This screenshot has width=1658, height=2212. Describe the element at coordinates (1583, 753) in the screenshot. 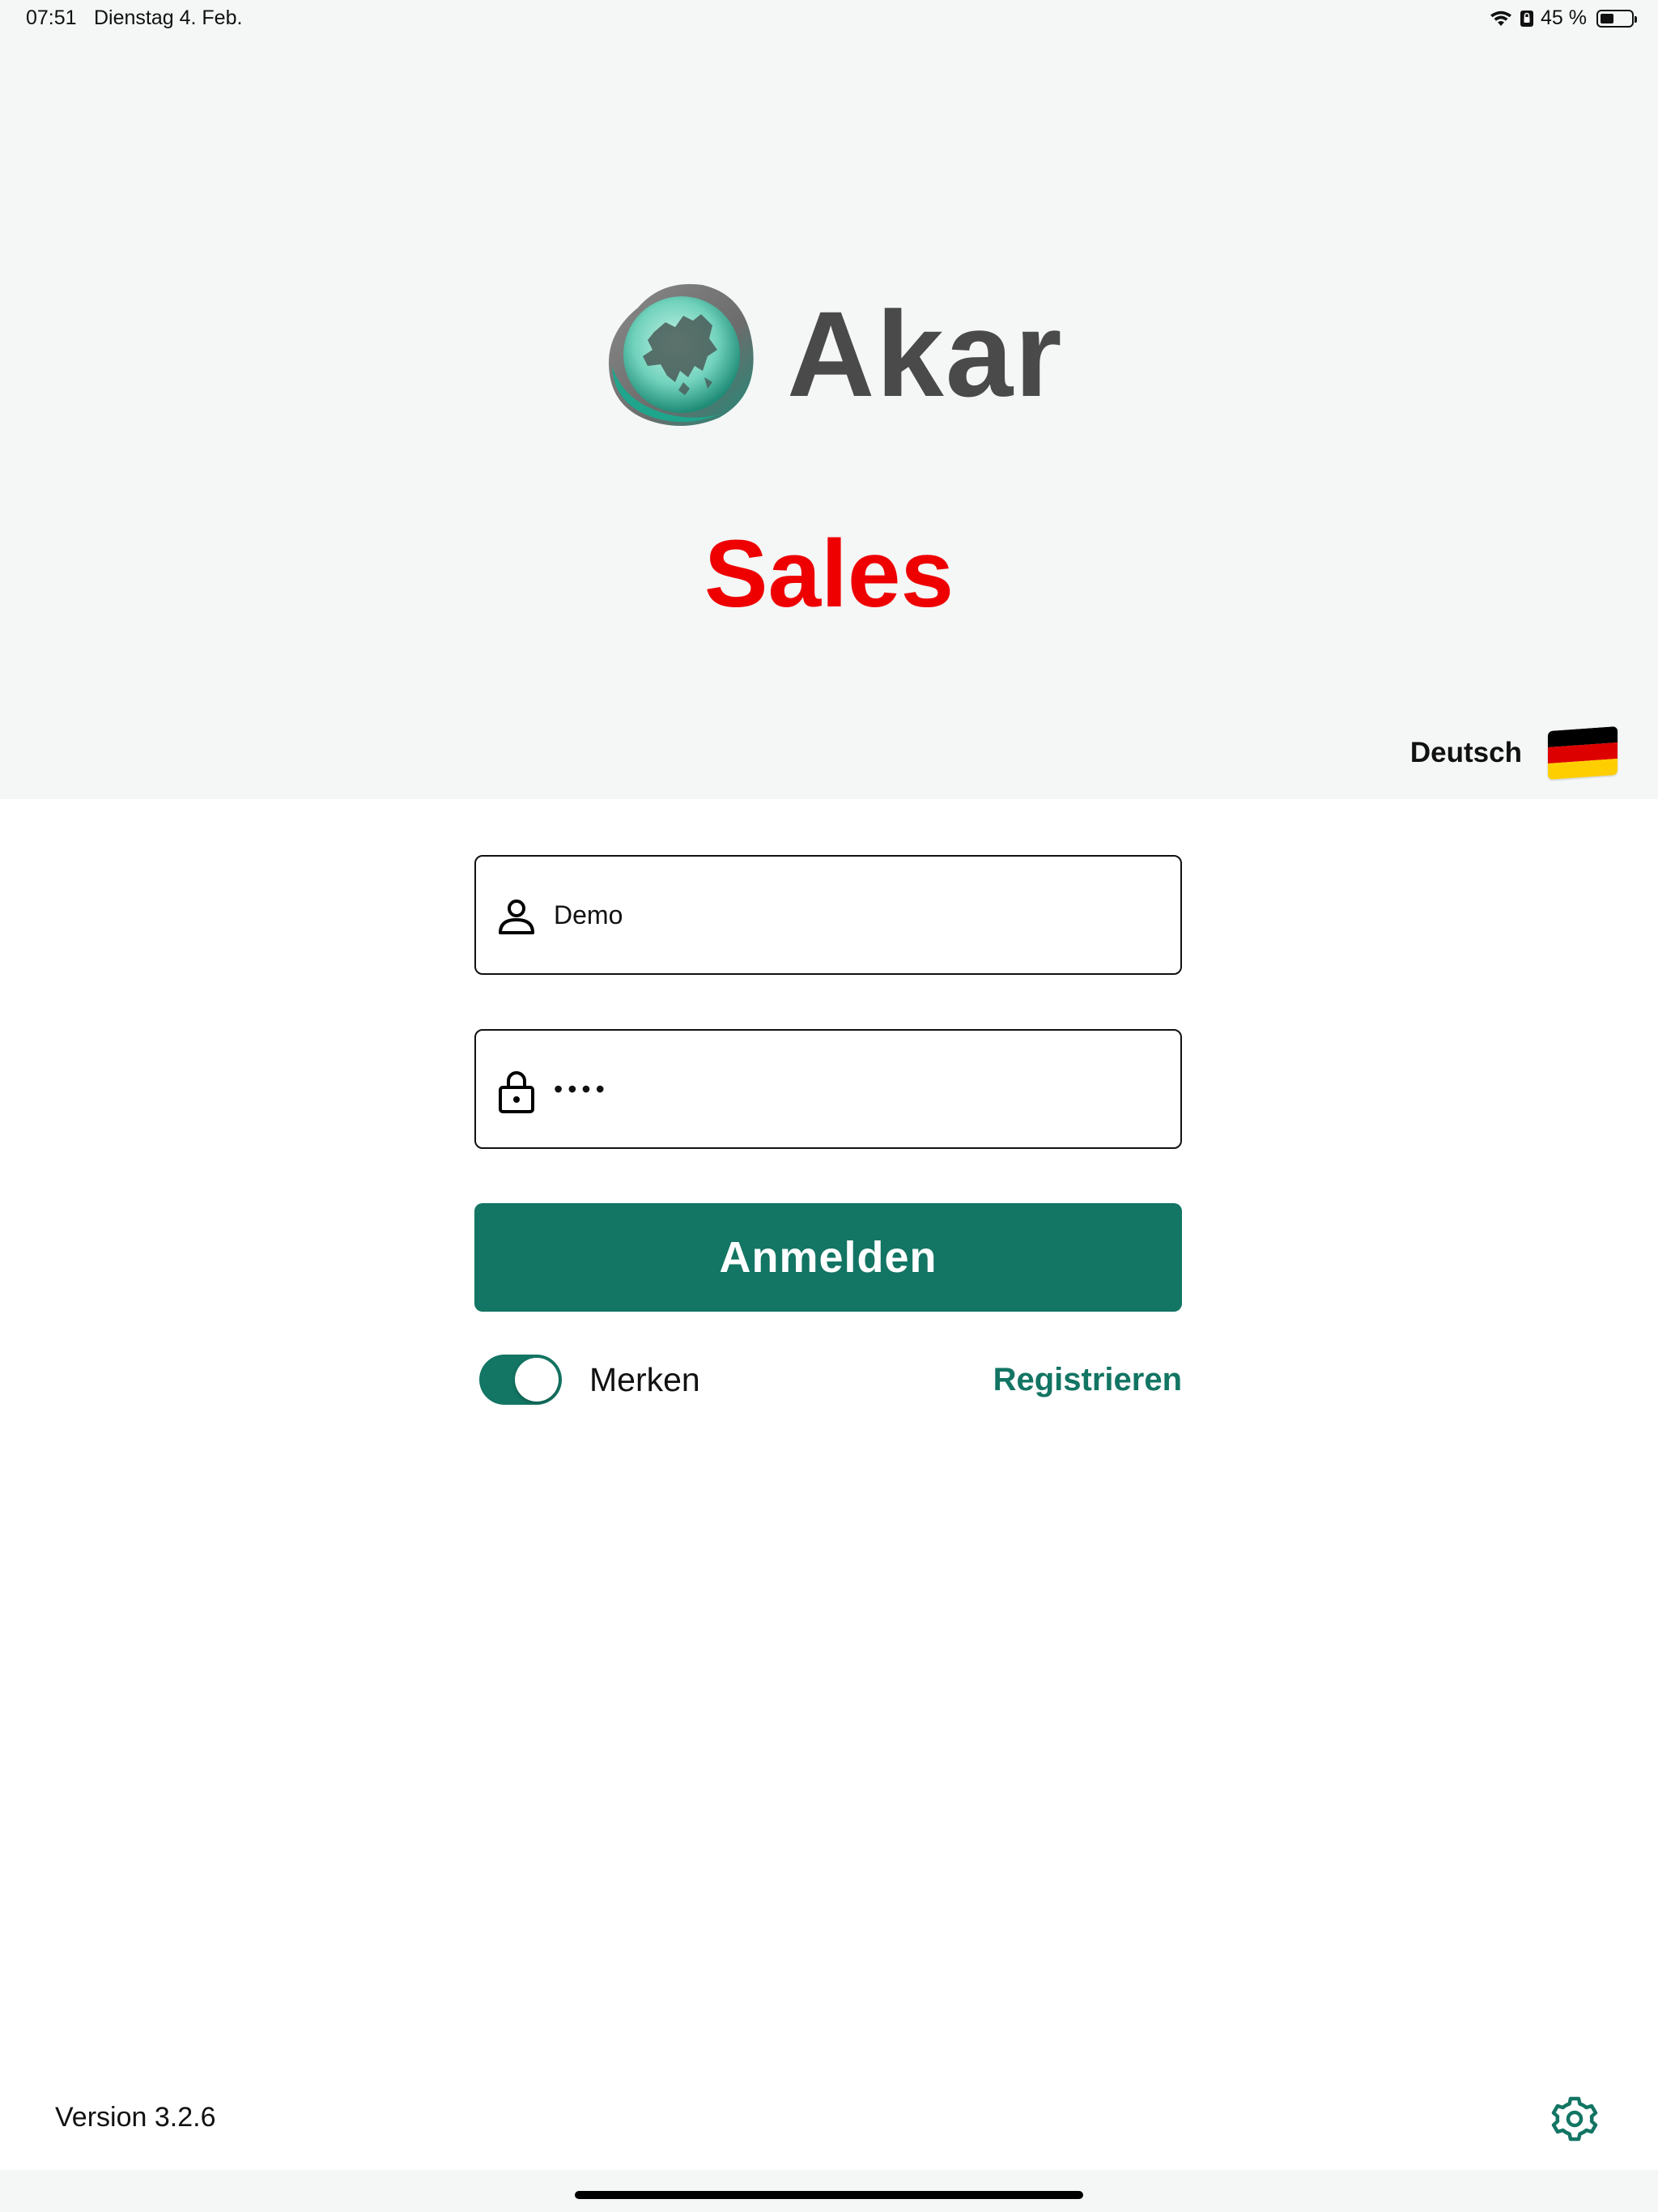

I see `germany-flag-icon` at that location.